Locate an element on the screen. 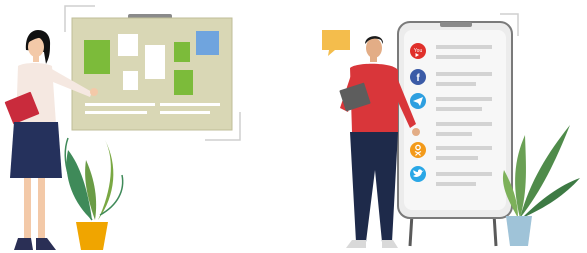 The height and width of the screenshot is (253, 587). facebook-icon: f is located at coordinates (418, 77).